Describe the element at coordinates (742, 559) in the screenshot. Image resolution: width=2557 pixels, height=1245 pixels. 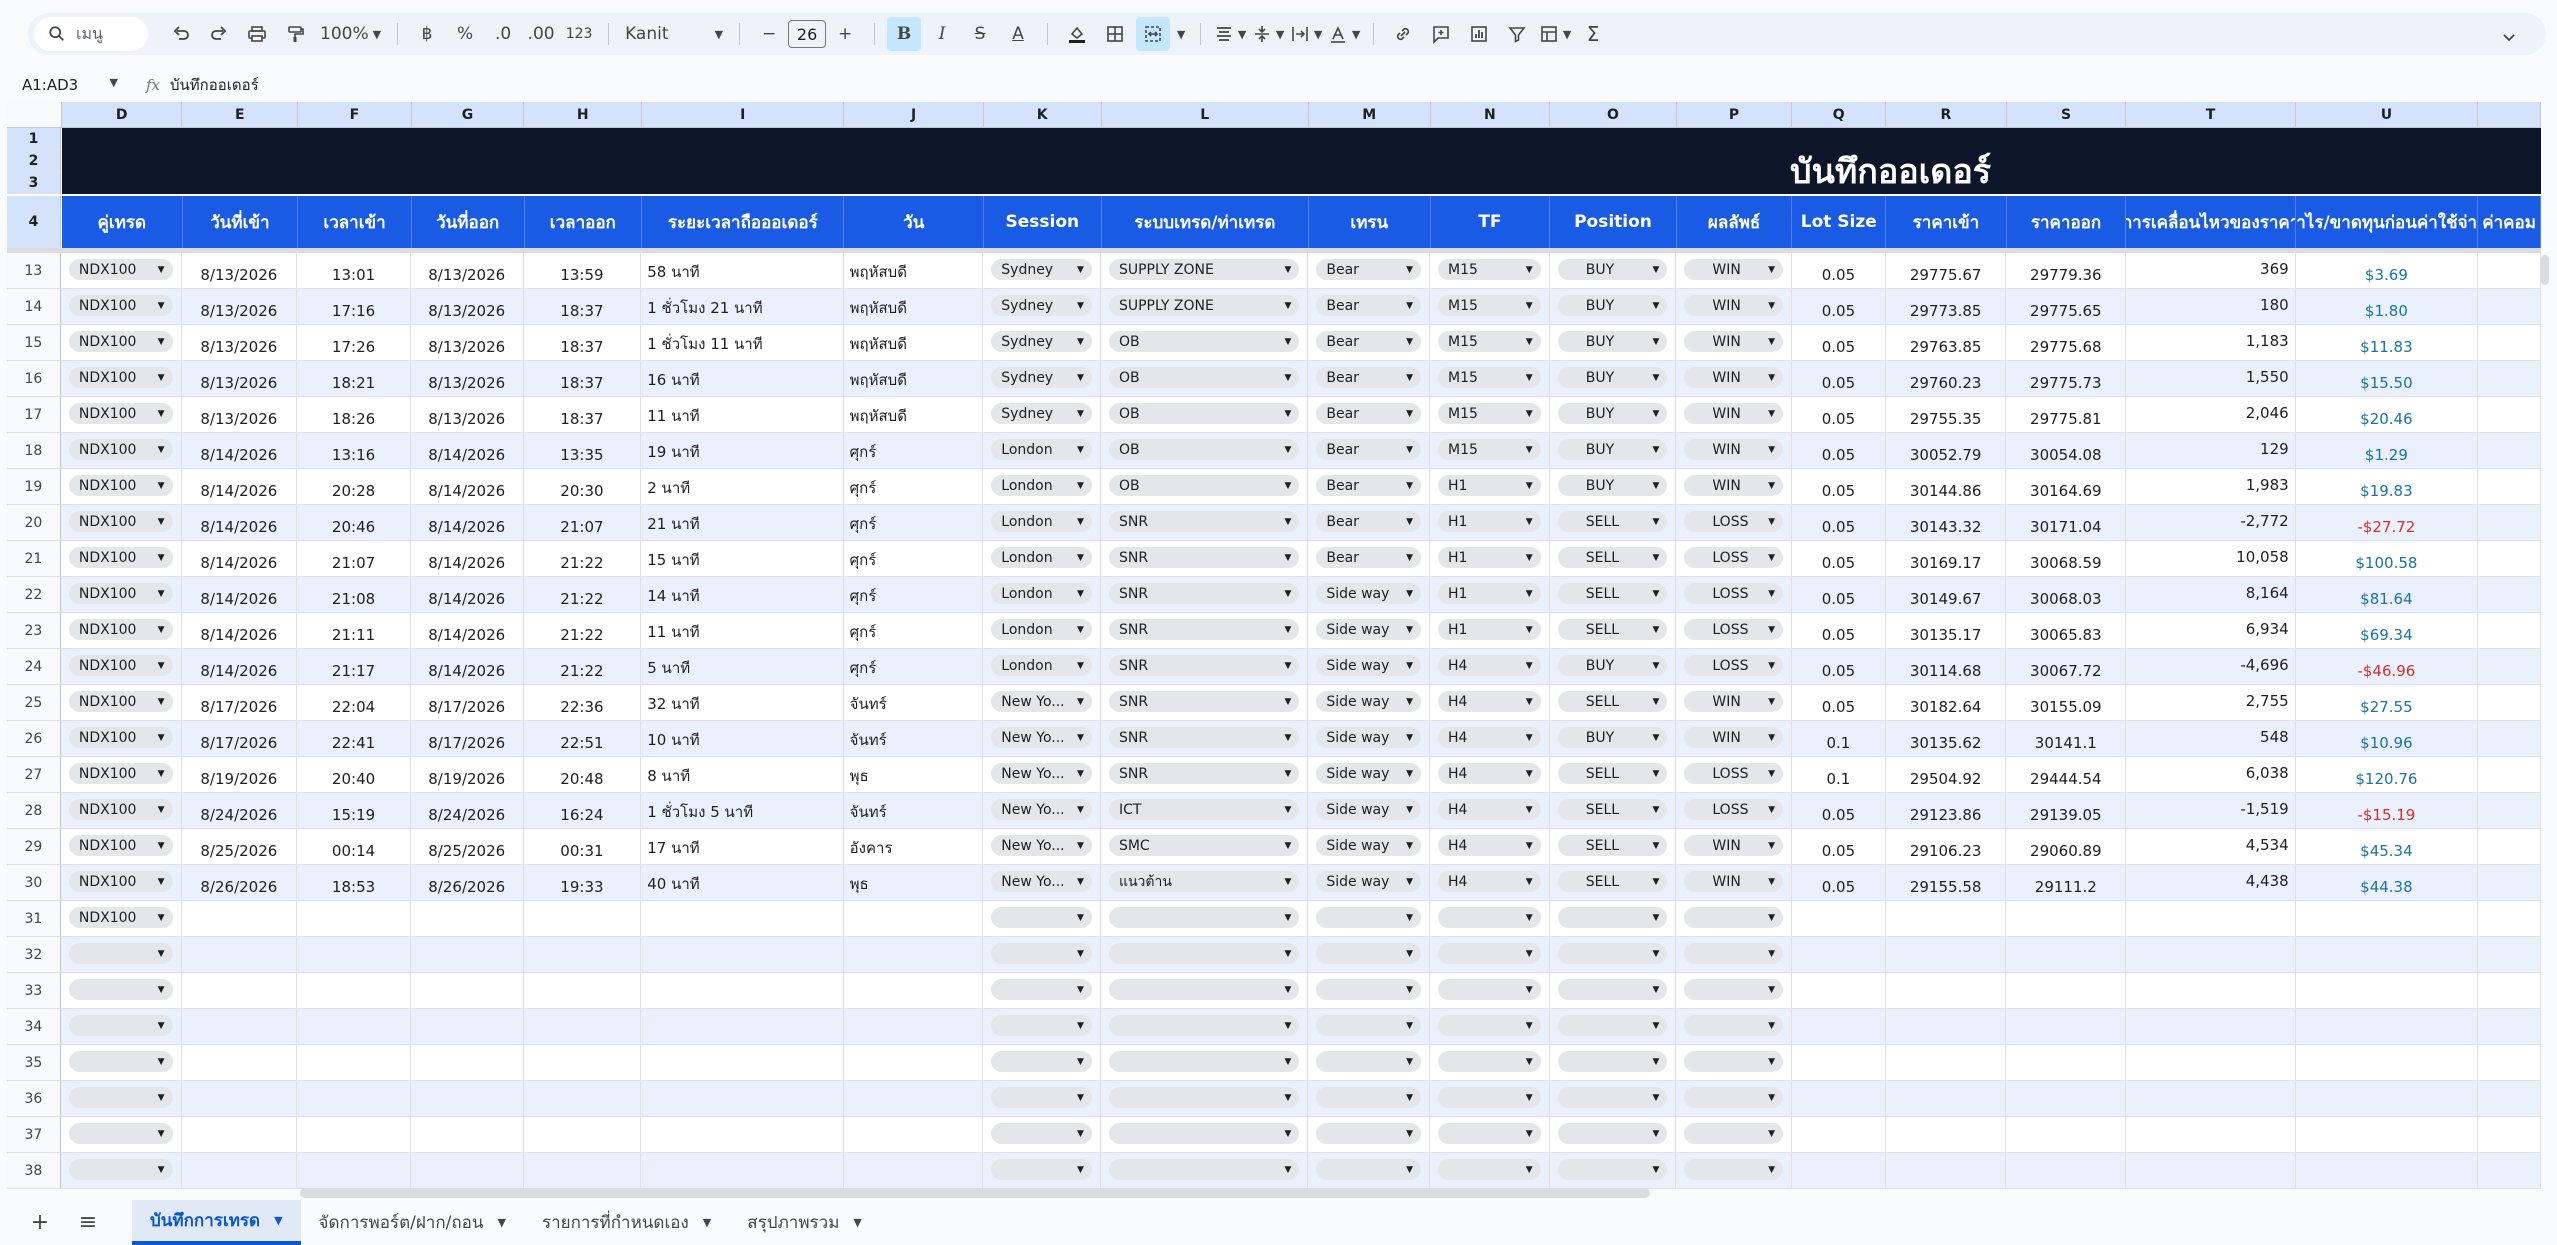
I see `duration-cell: 15 นาที` at that location.